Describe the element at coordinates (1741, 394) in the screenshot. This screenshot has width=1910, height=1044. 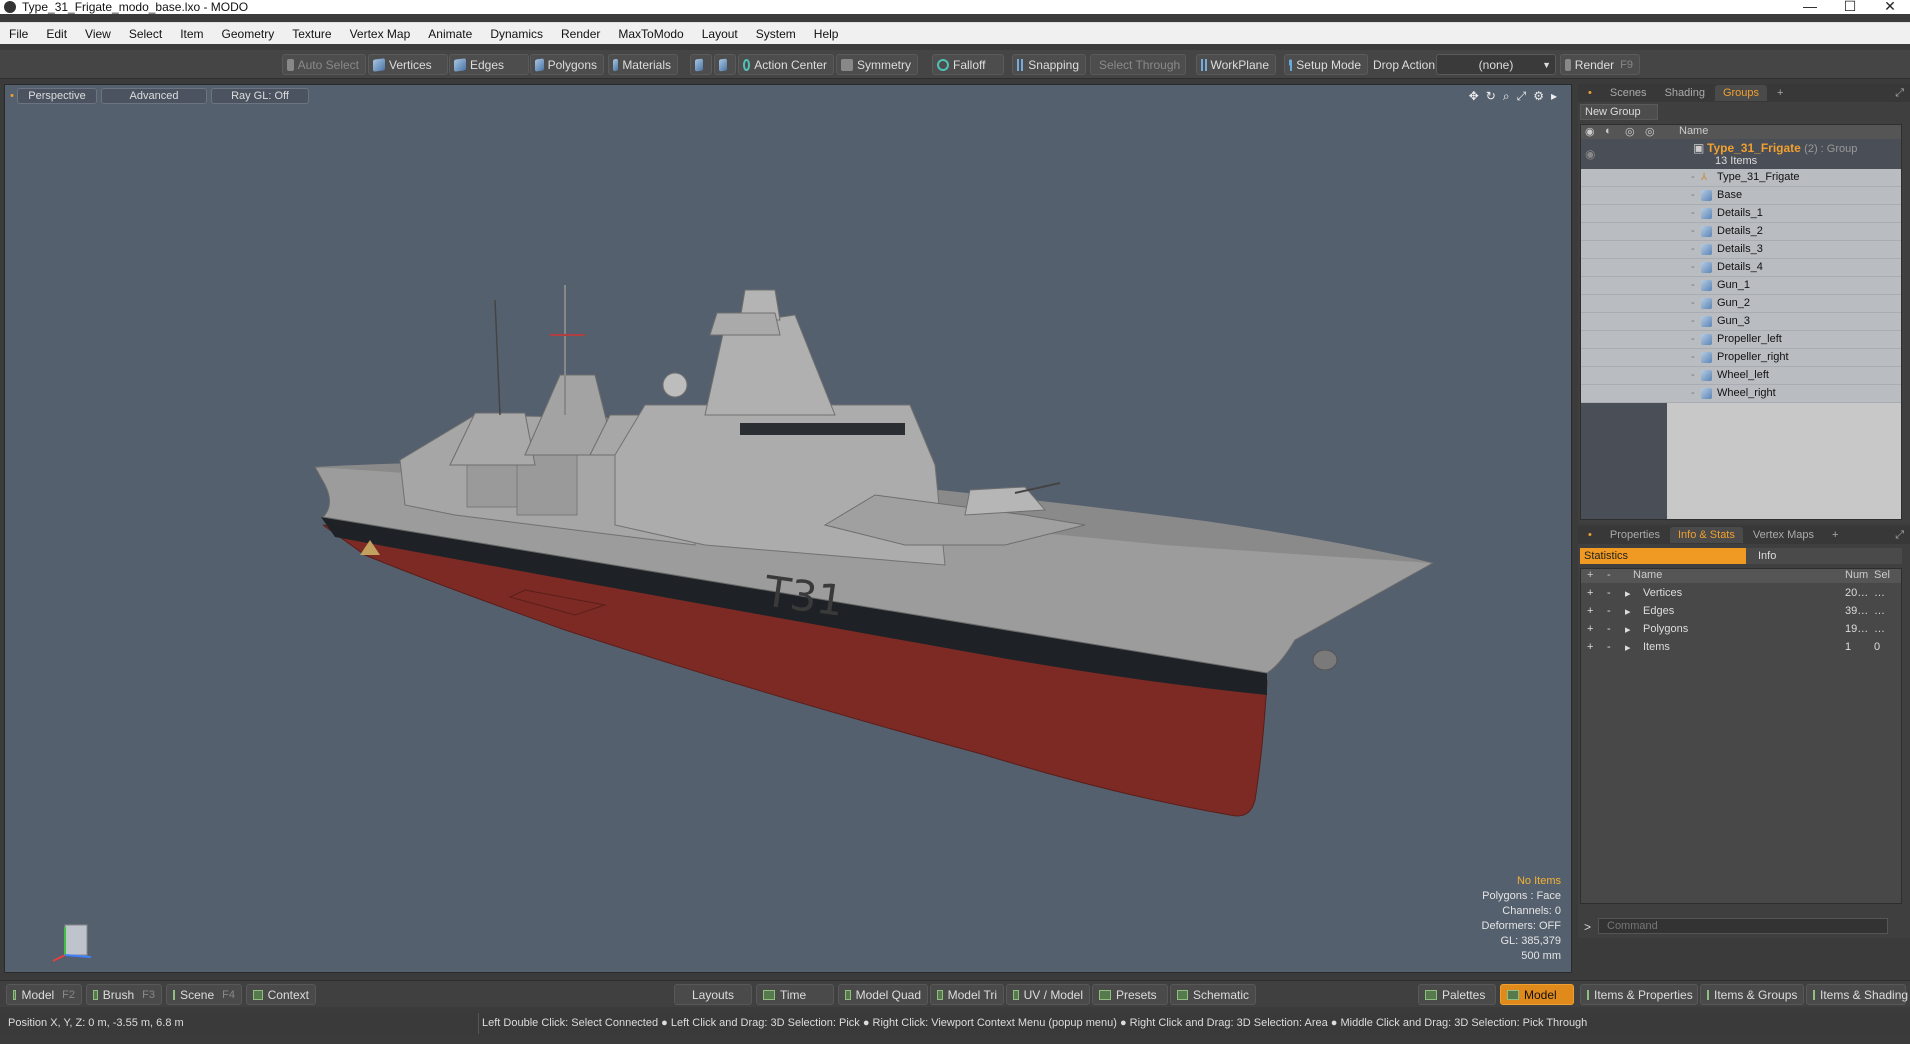
I see `list-item: - Wheel_right` at that location.